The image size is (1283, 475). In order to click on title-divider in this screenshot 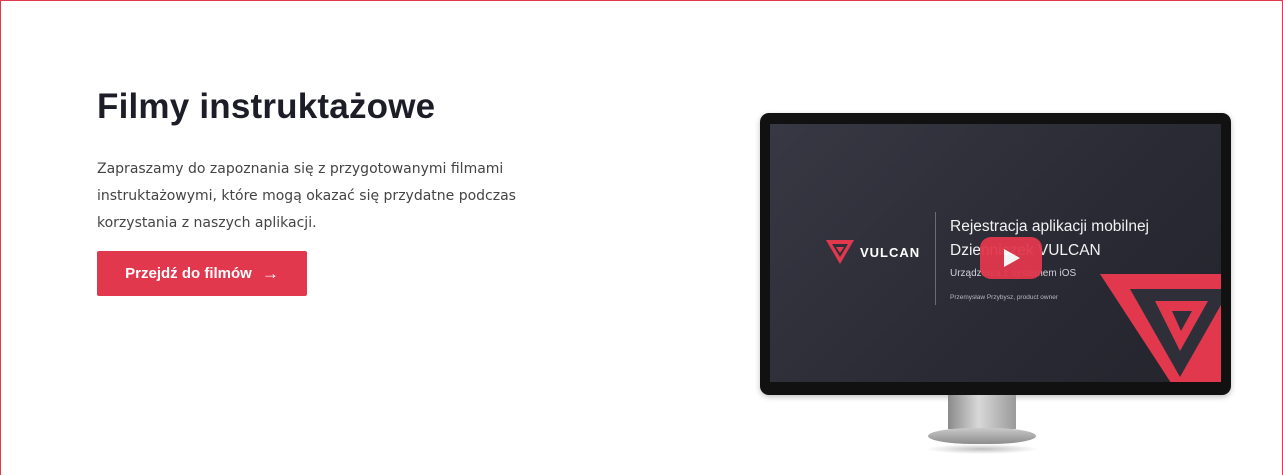, I will do `click(935, 258)`.